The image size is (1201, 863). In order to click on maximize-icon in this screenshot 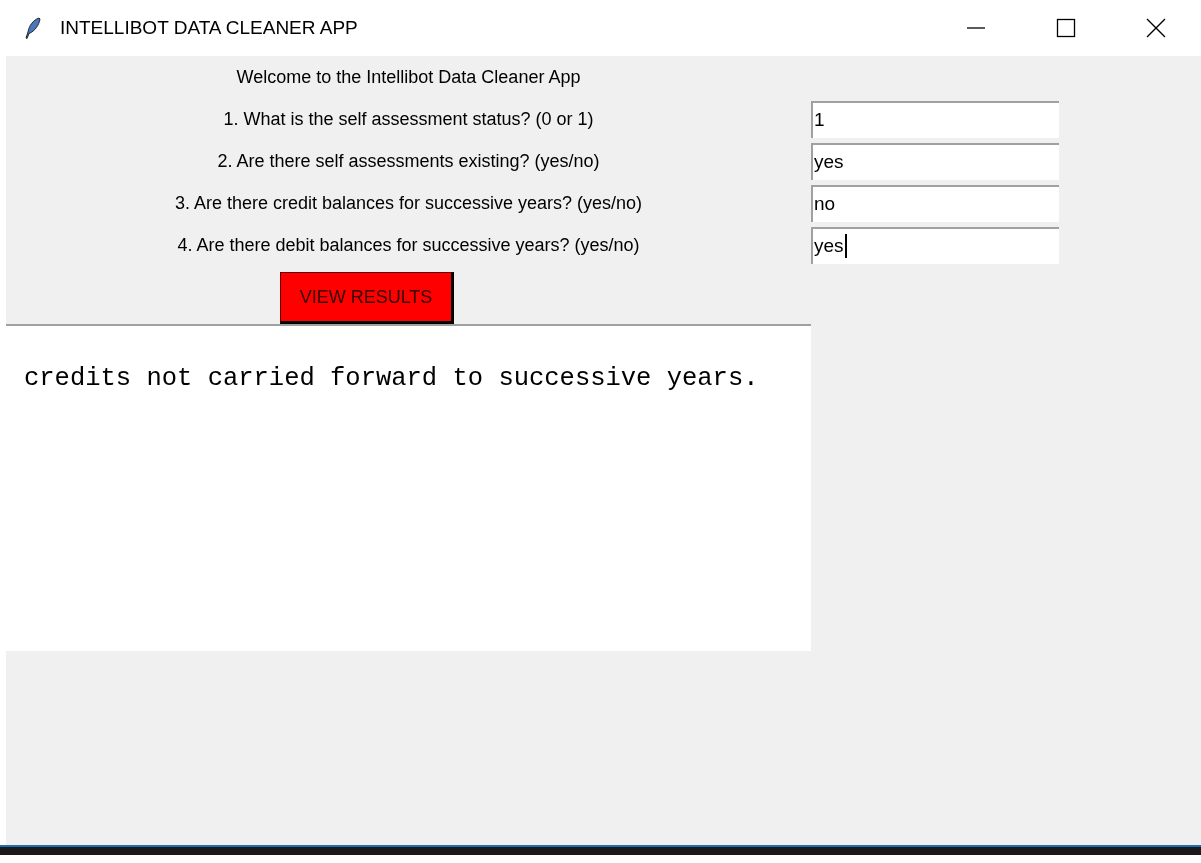, I will do `click(1066, 28)`.